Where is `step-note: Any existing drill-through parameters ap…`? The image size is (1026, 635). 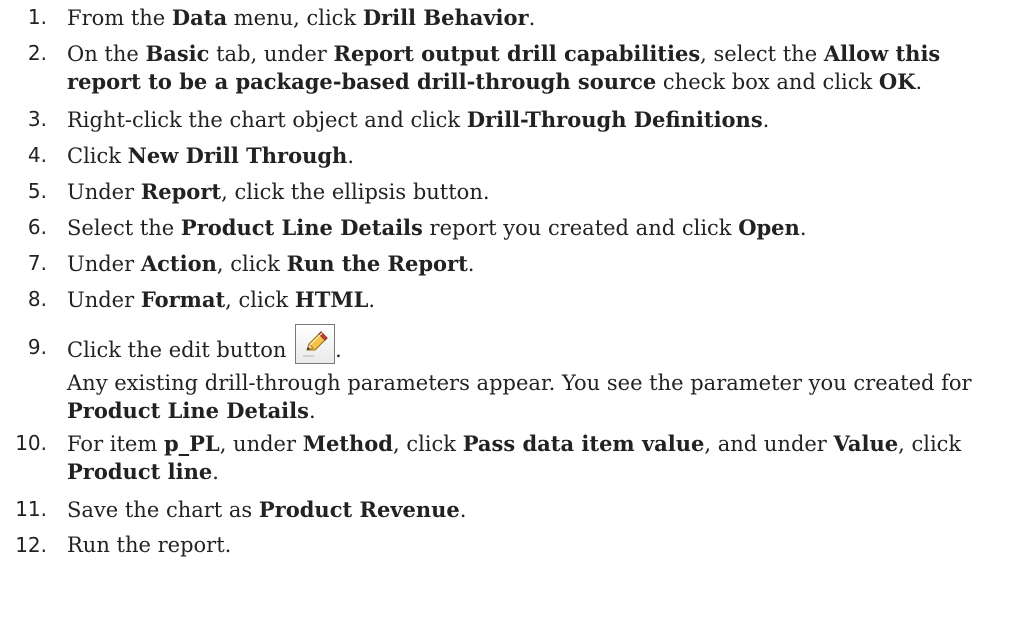 step-note: Any existing drill-through parameters ap… is located at coordinates (540, 397).